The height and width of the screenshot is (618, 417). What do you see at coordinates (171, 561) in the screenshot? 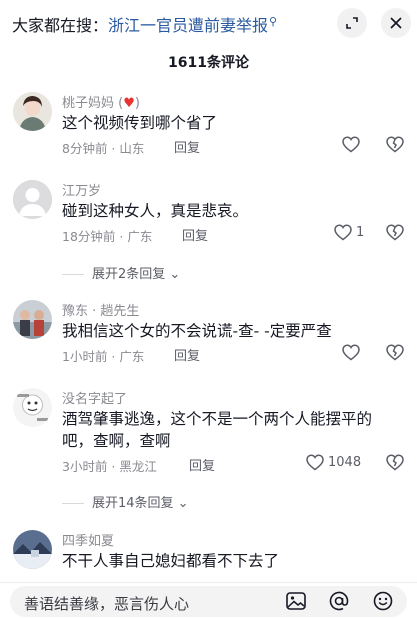
I see `comment-text: 不干人事自己媳妇都看不下去了` at bounding box center [171, 561].